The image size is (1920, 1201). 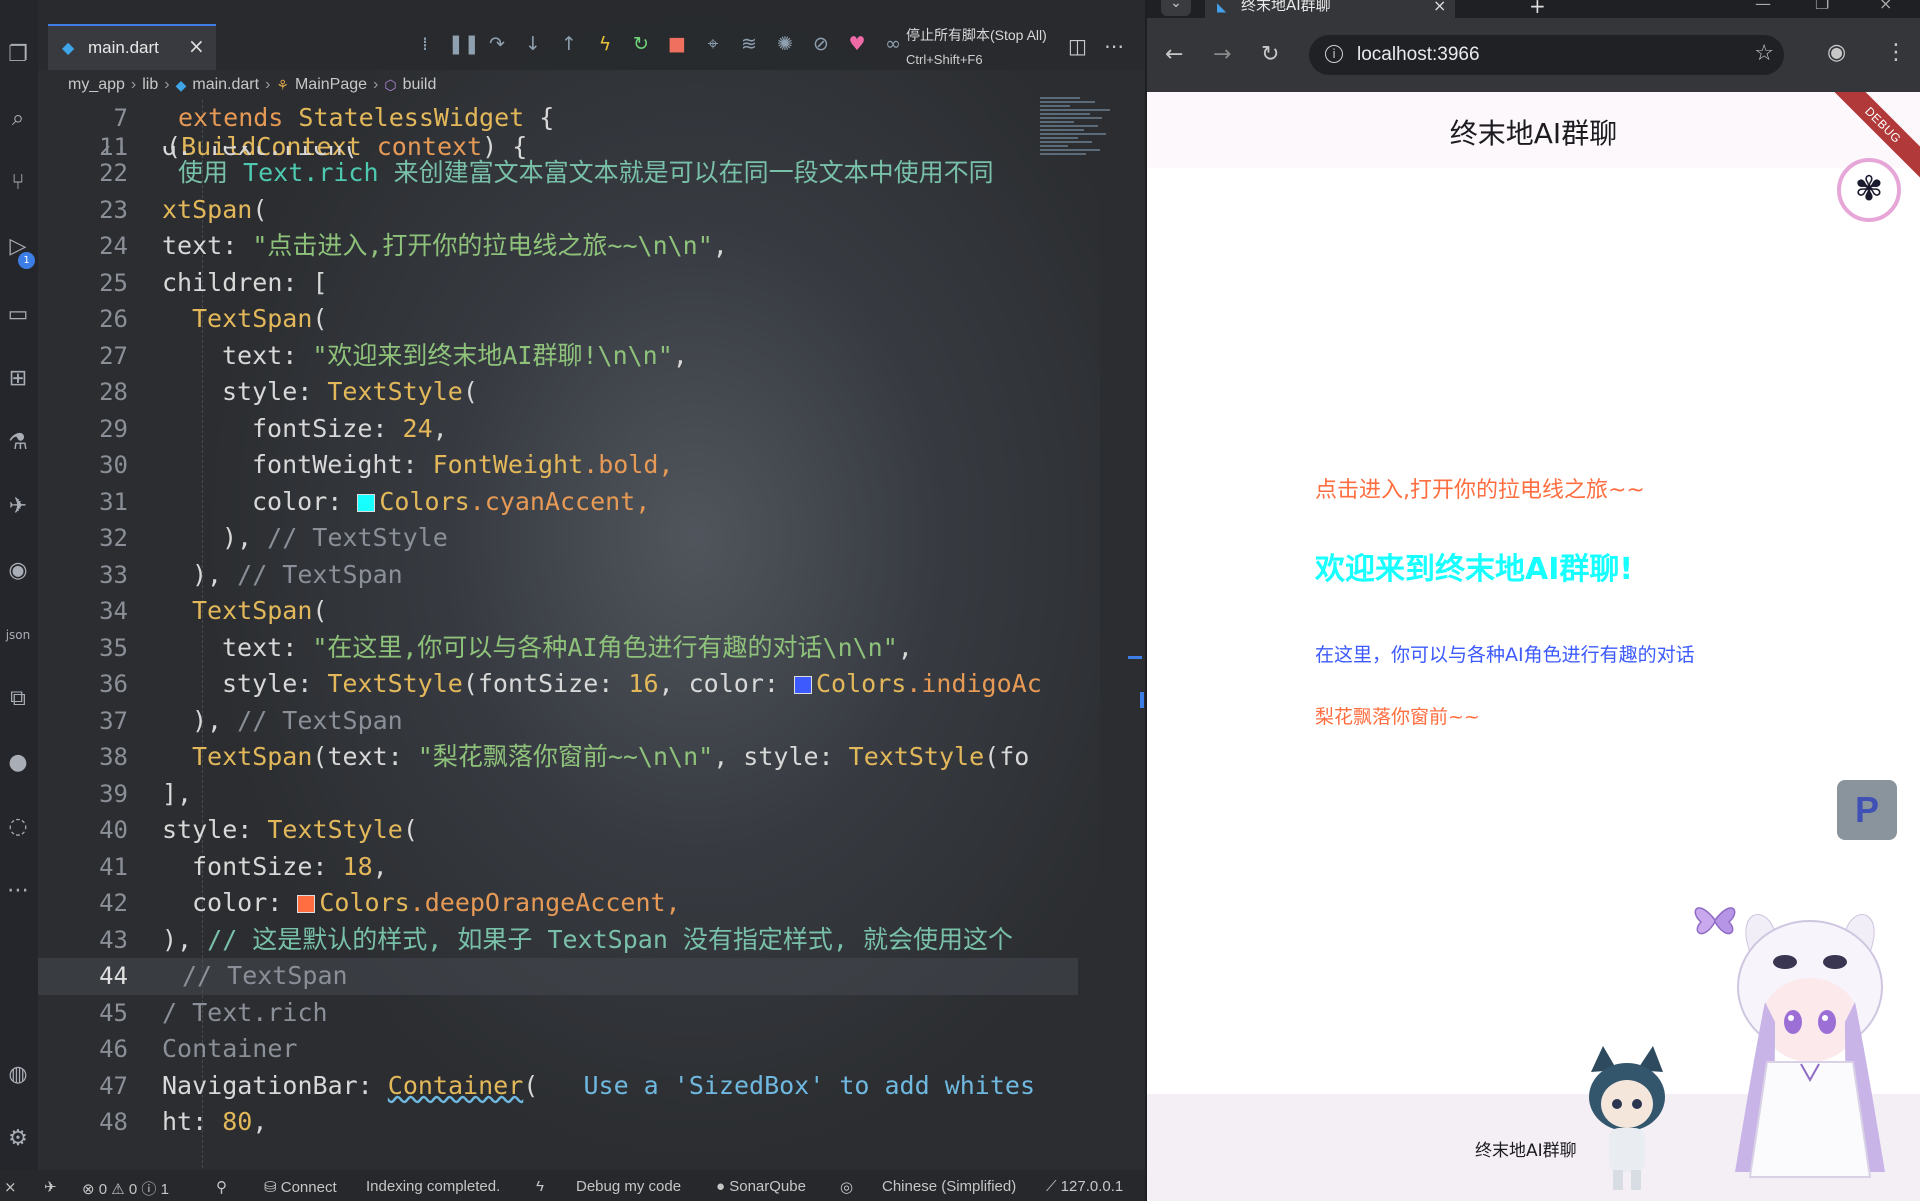 I want to click on code-line: 37), // TextSpan, so click(x=558, y=721).